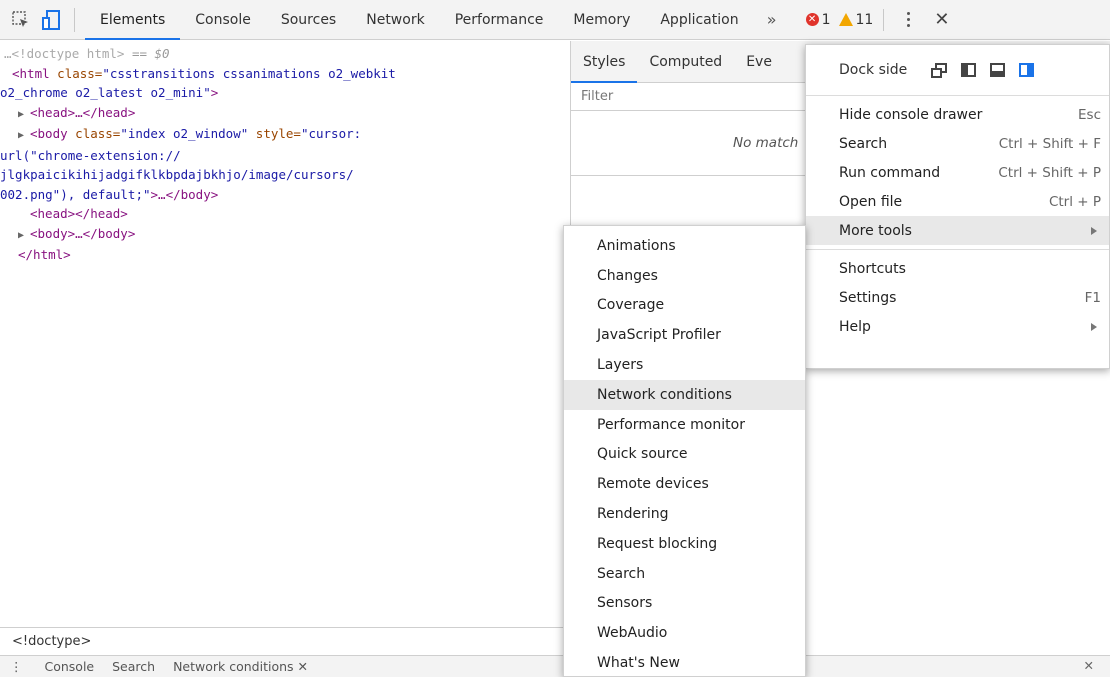  Describe the element at coordinates (70, 666) in the screenshot. I see `drawer-tab-console: Console` at that location.